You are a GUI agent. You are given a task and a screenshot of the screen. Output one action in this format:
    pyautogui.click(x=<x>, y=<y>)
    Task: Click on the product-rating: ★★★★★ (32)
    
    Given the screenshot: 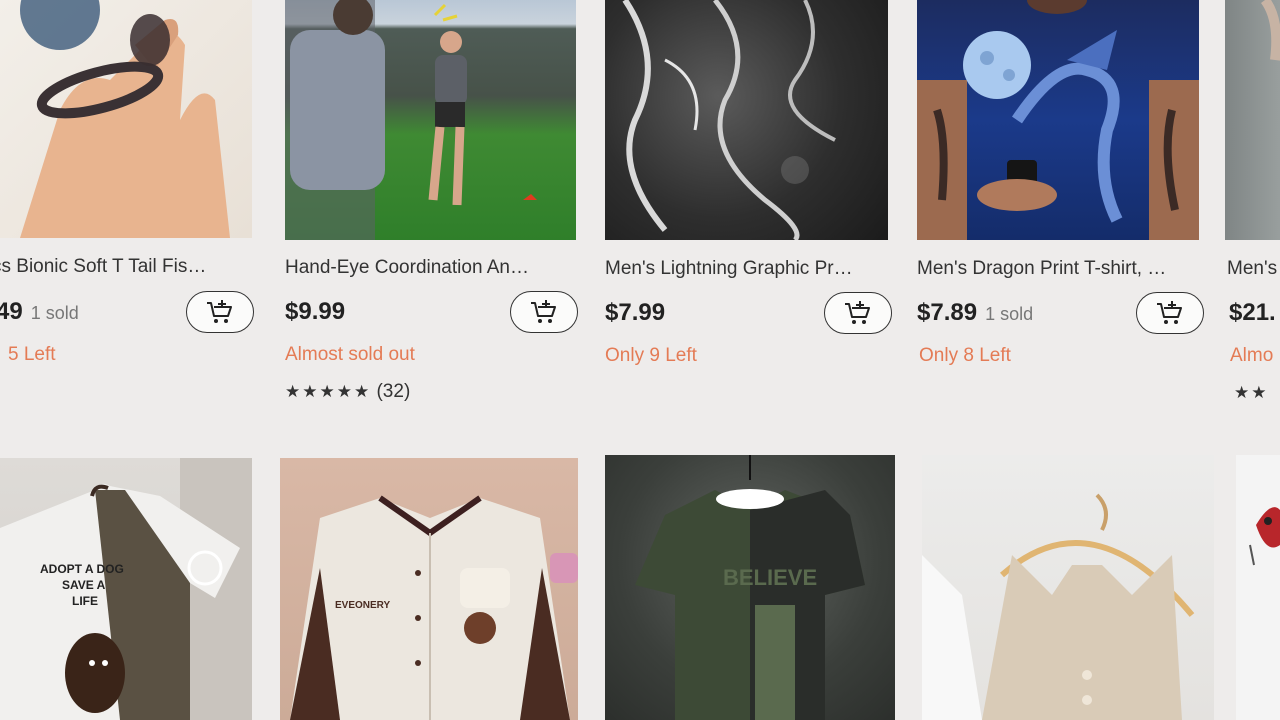 What is the action you would take?
    pyautogui.click(x=347, y=392)
    